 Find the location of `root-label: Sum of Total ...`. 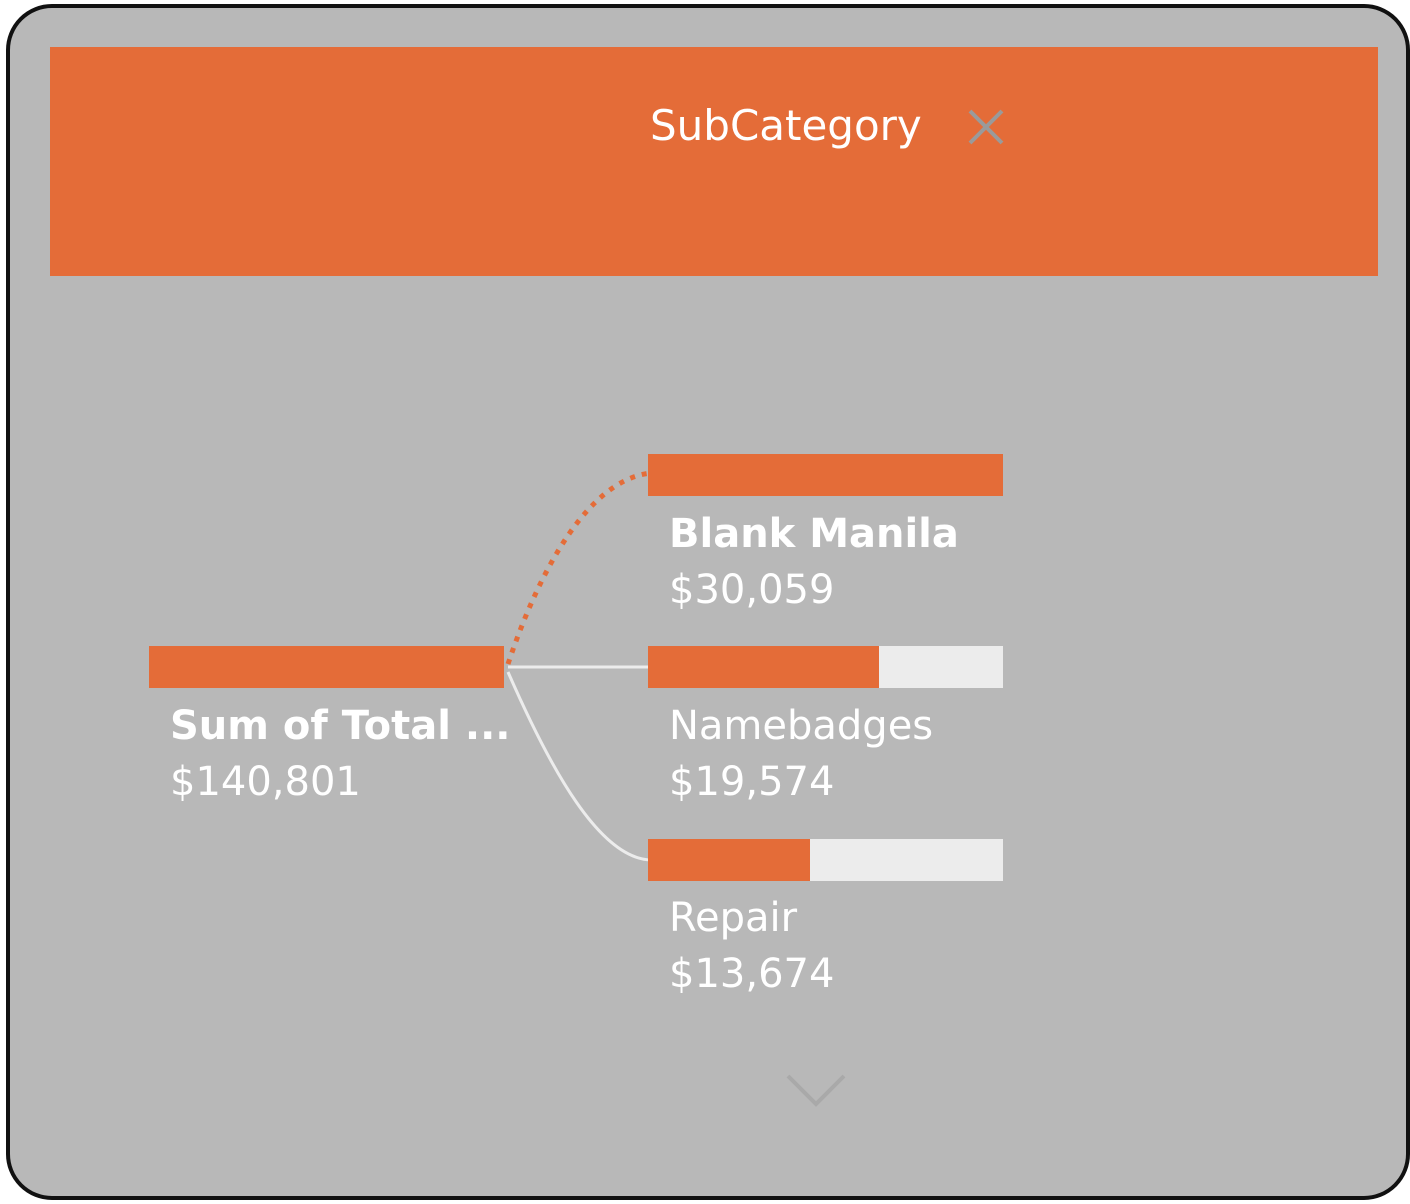

root-label: Sum of Total ... is located at coordinates (340, 726).